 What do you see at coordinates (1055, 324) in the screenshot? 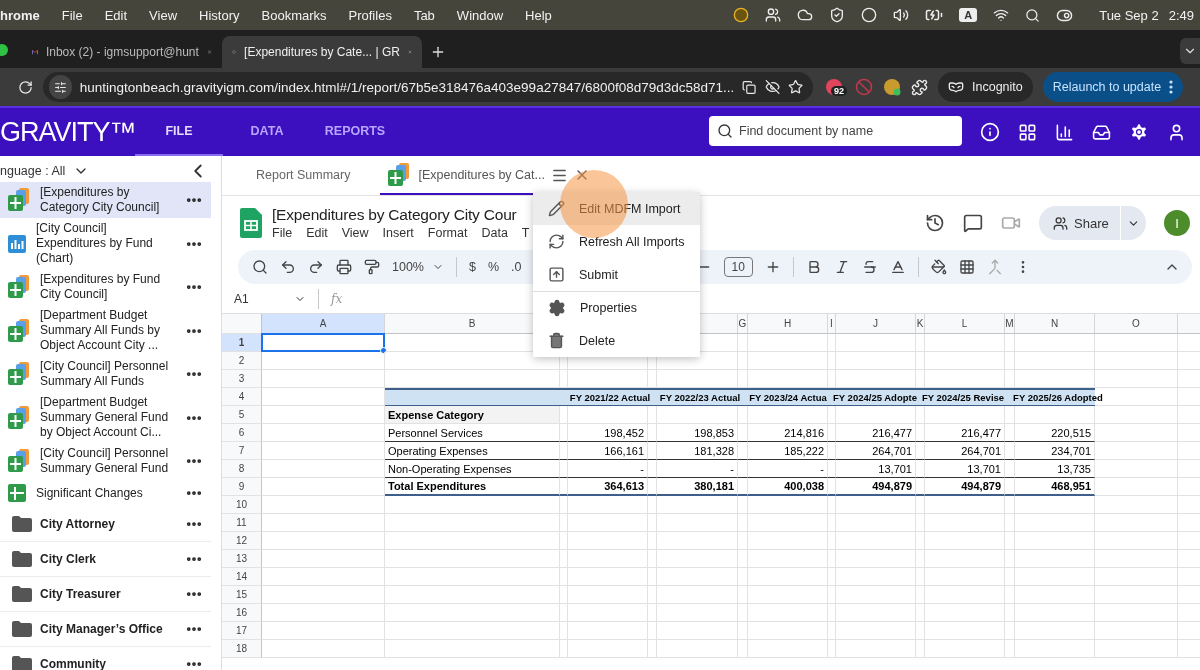
I see `column-header: N` at bounding box center [1055, 324].